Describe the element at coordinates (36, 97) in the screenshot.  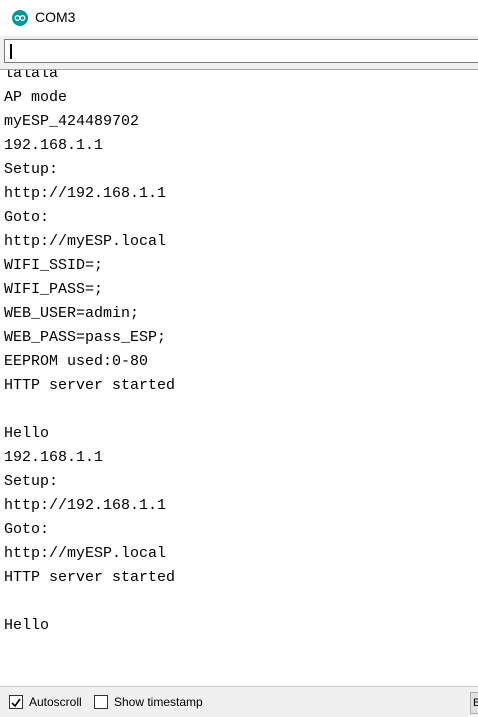
I see `output-line: AP mode` at that location.